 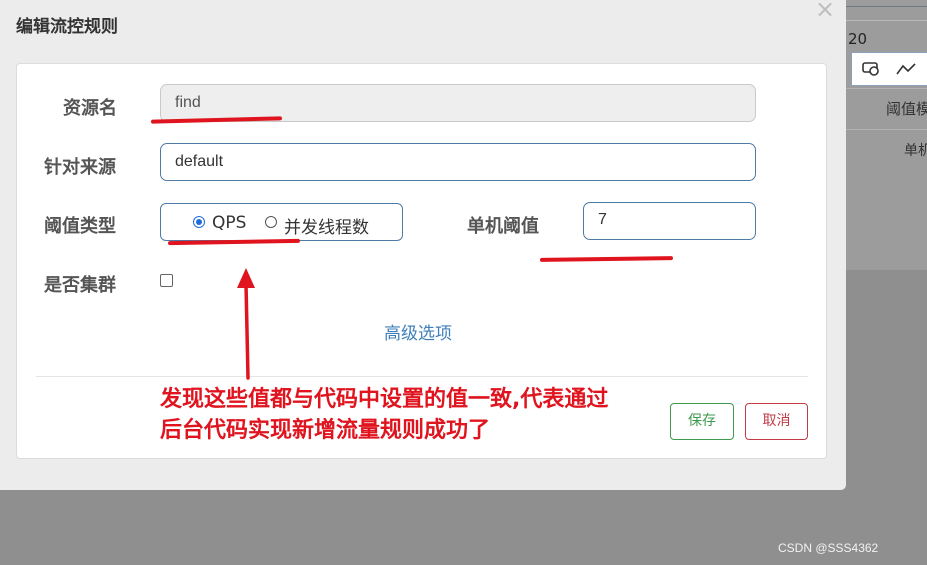 What do you see at coordinates (886, 135) in the screenshot?
I see `background-page: 20 阈值模 单机` at bounding box center [886, 135].